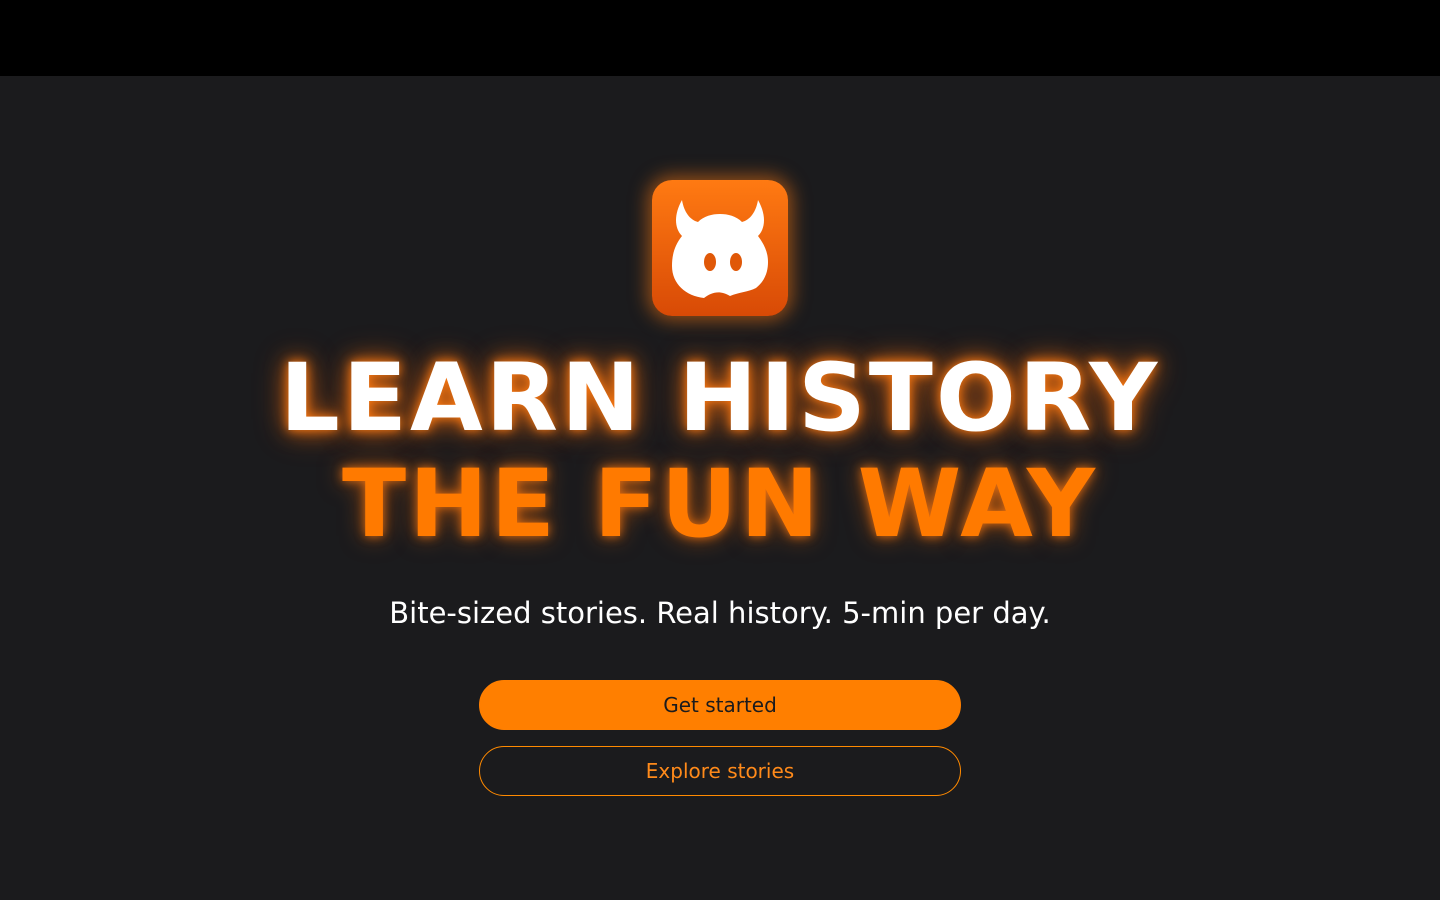 This screenshot has width=1440, height=900. I want to click on get-started-button: Get started, so click(720, 705).